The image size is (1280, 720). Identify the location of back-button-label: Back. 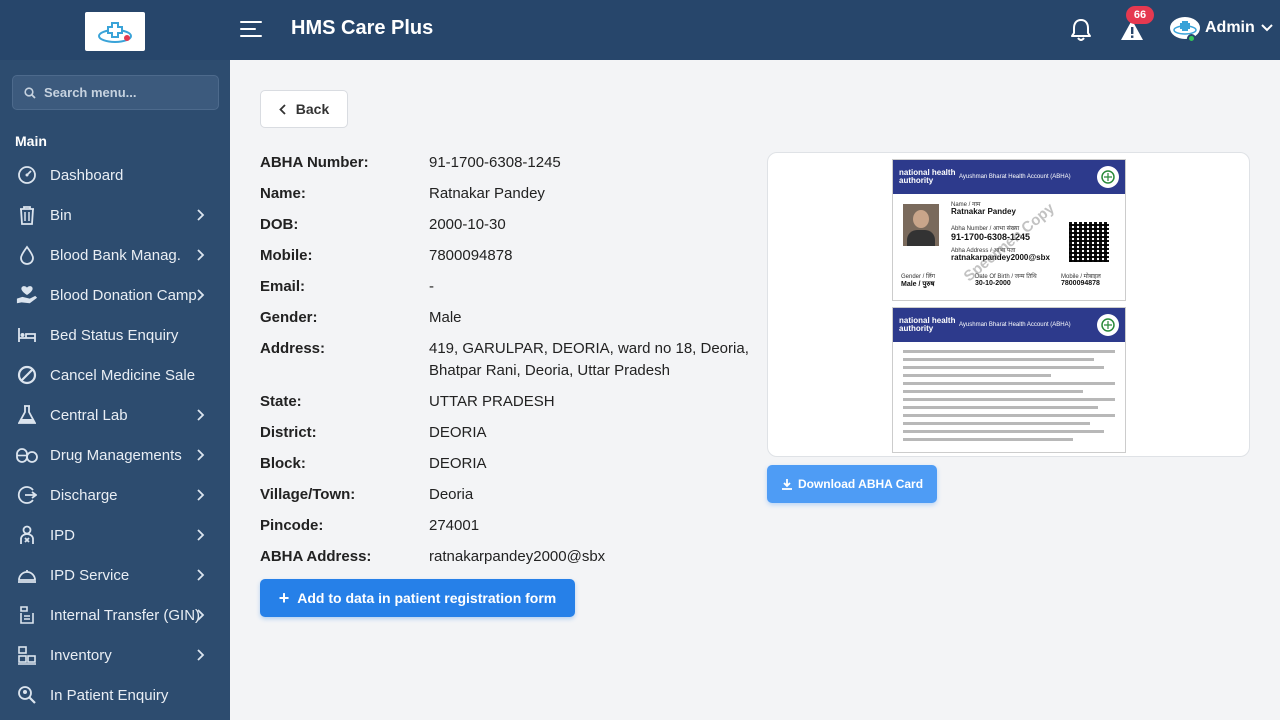
(312, 109).